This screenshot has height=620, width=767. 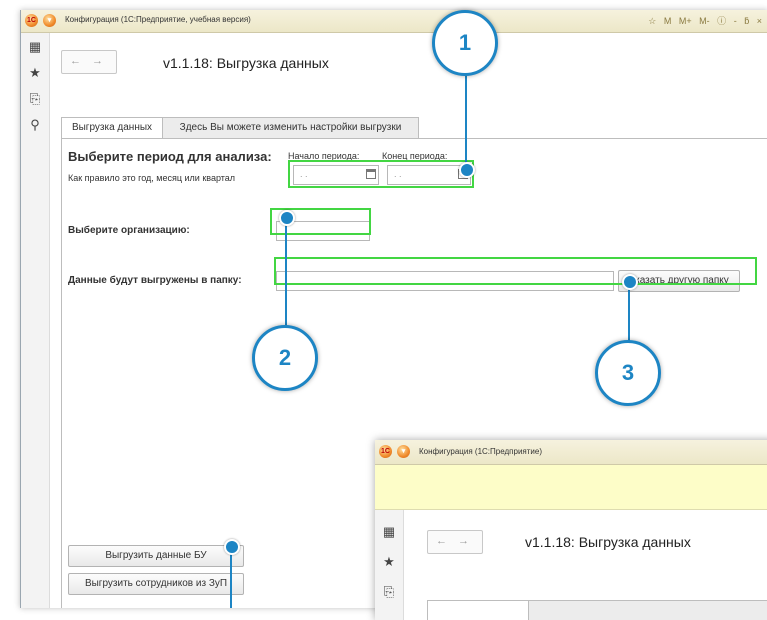 What do you see at coordinates (608, 542) in the screenshot?
I see `second-page-title: v1.1.18: Выгрузка данных` at bounding box center [608, 542].